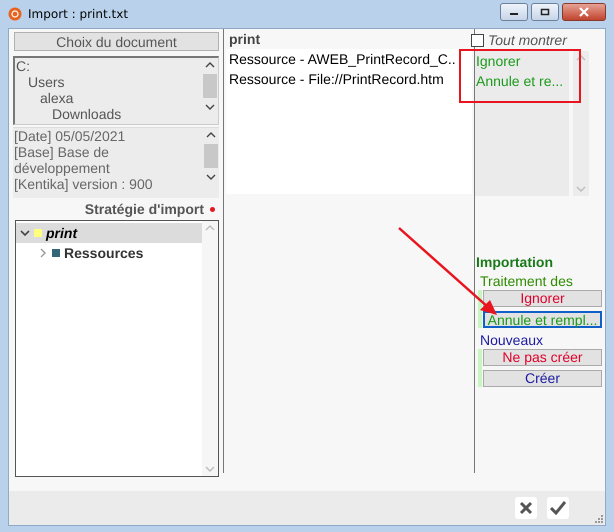  What do you see at coordinates (350, 79) in the screenshot?
I see `resource-item: Ressource - File://PrintRecord.htm` at bounding box center [350, 79].